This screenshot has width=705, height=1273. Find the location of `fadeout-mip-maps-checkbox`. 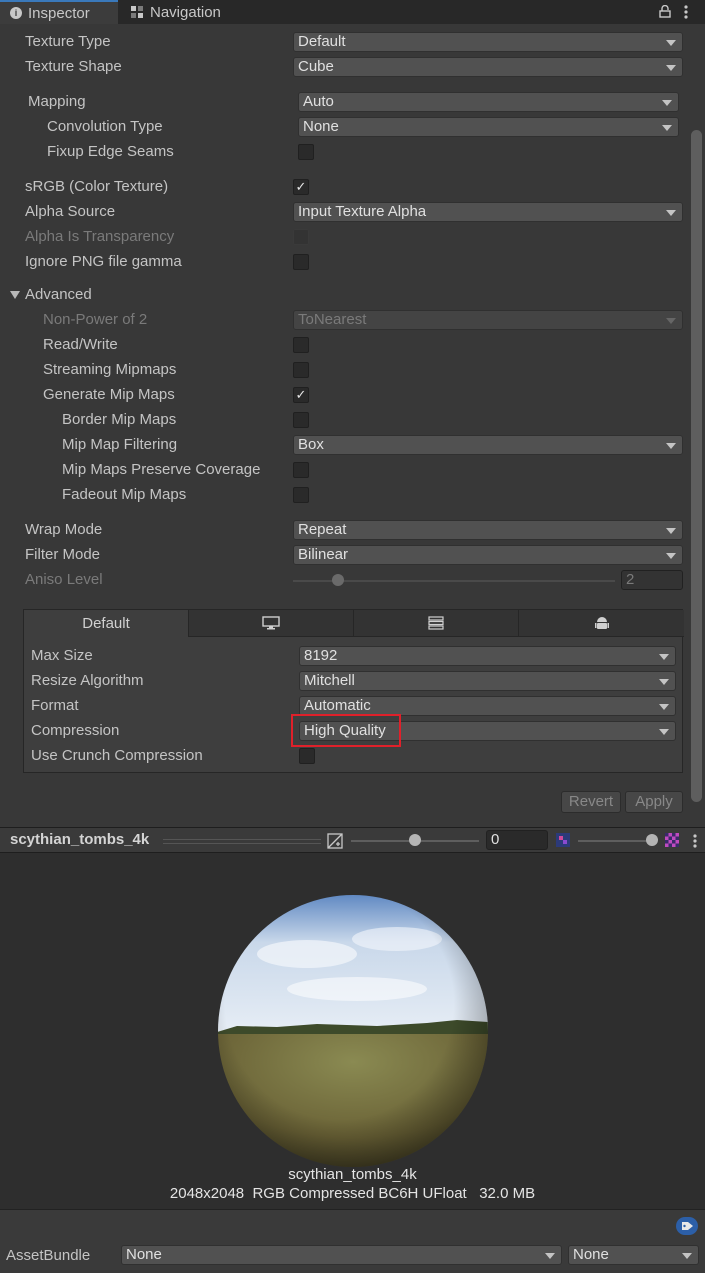

fadeout-mip-maps-checkbox is located at coordinates (301, 495).